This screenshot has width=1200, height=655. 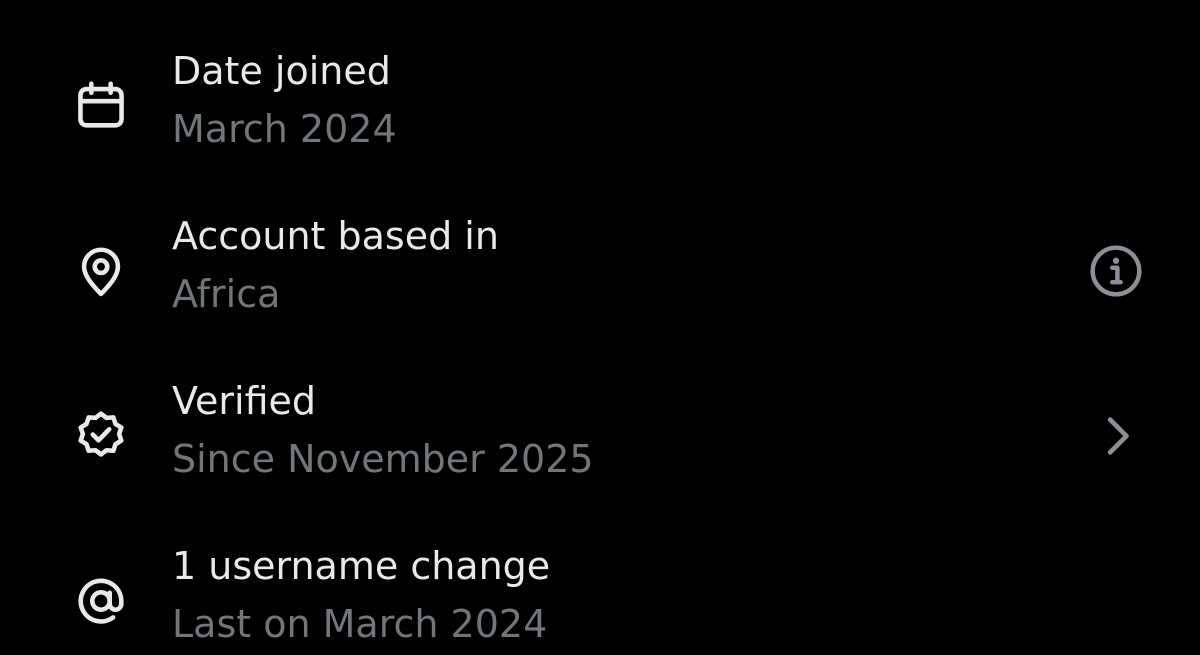 I want to click on account-location-value: Africa, so click(x=226, y=294).